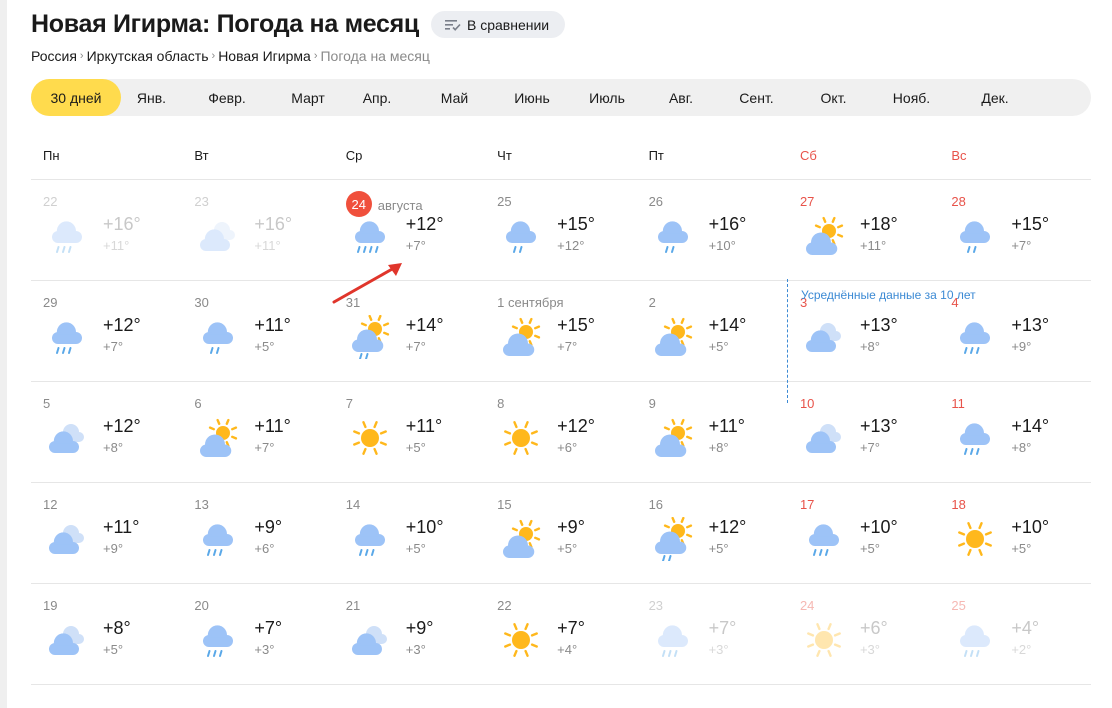 The height and width of the screenshot is (708, 1112). I want to click on day-cell: 27 +18° +11°, so click(863, 230).